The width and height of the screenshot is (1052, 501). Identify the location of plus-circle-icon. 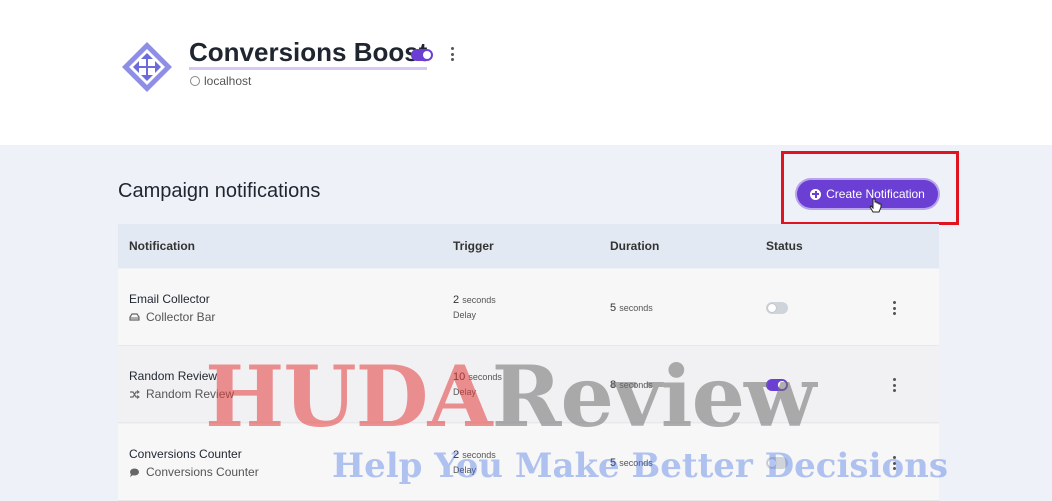
(816, 194).